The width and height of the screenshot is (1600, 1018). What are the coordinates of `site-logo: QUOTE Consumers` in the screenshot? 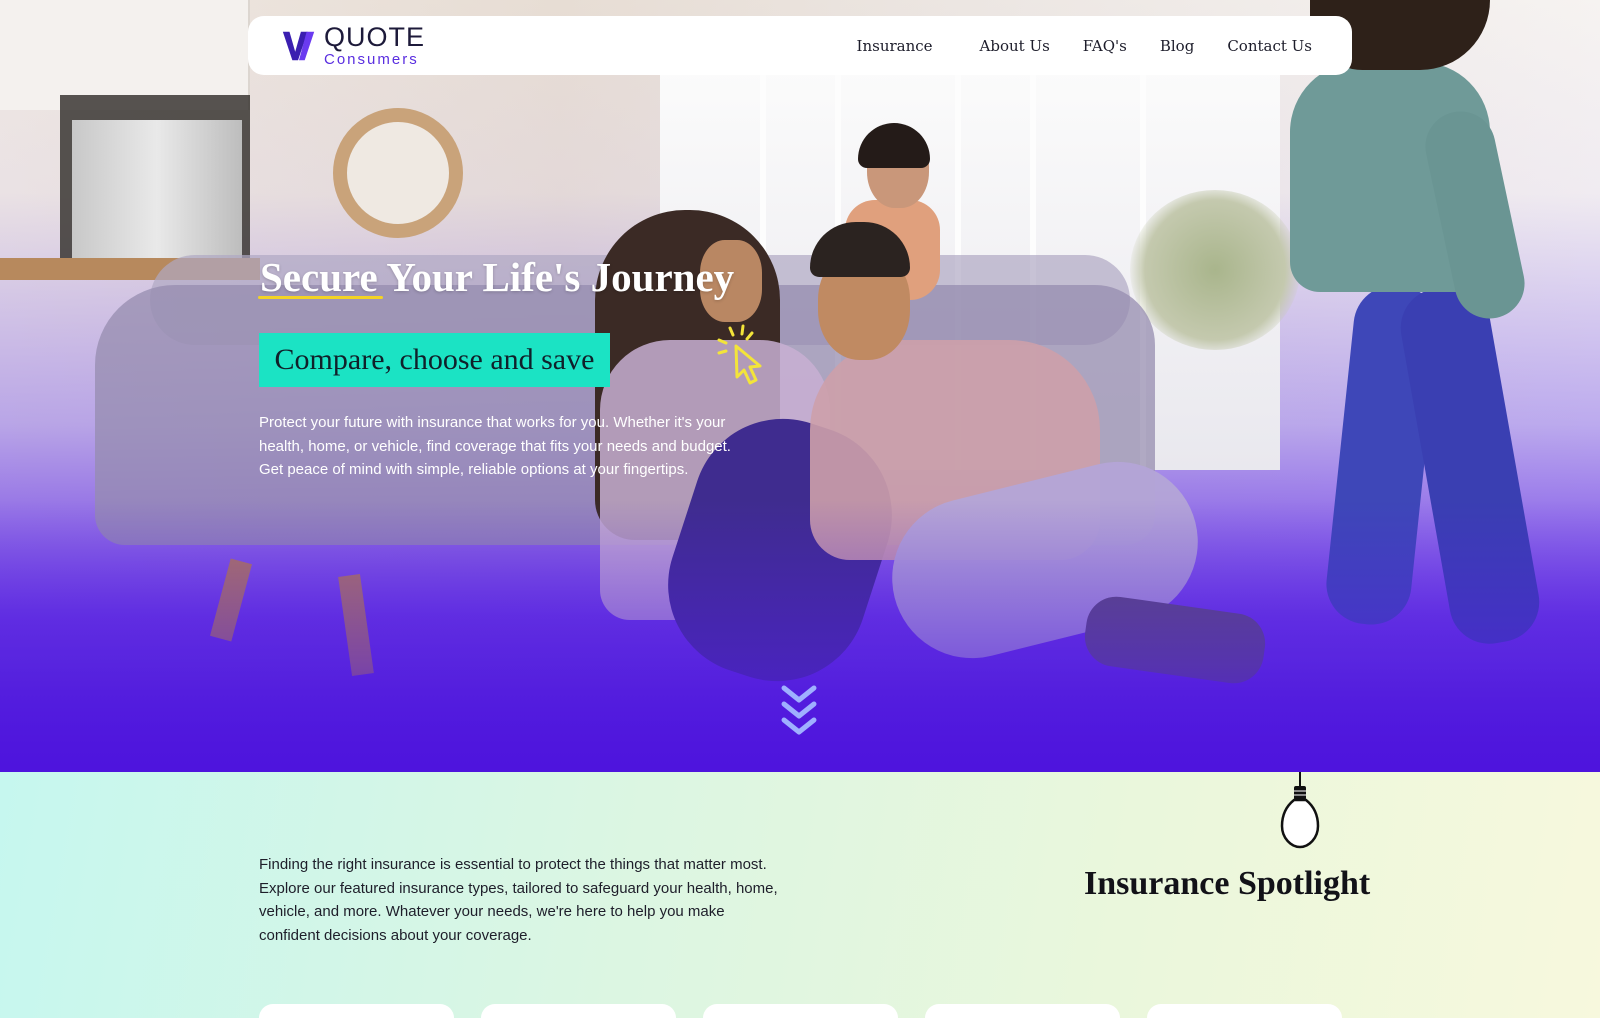 It's located at (352, 45).